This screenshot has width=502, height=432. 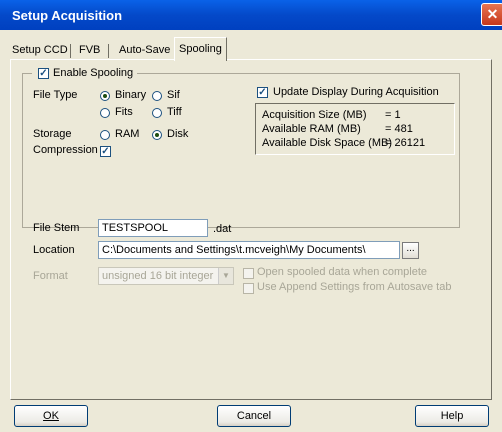 What do you see at coordinates (393, 115) in the screenshot?
I see `acq-size-value: = 1` at bounding box center [393, 115].